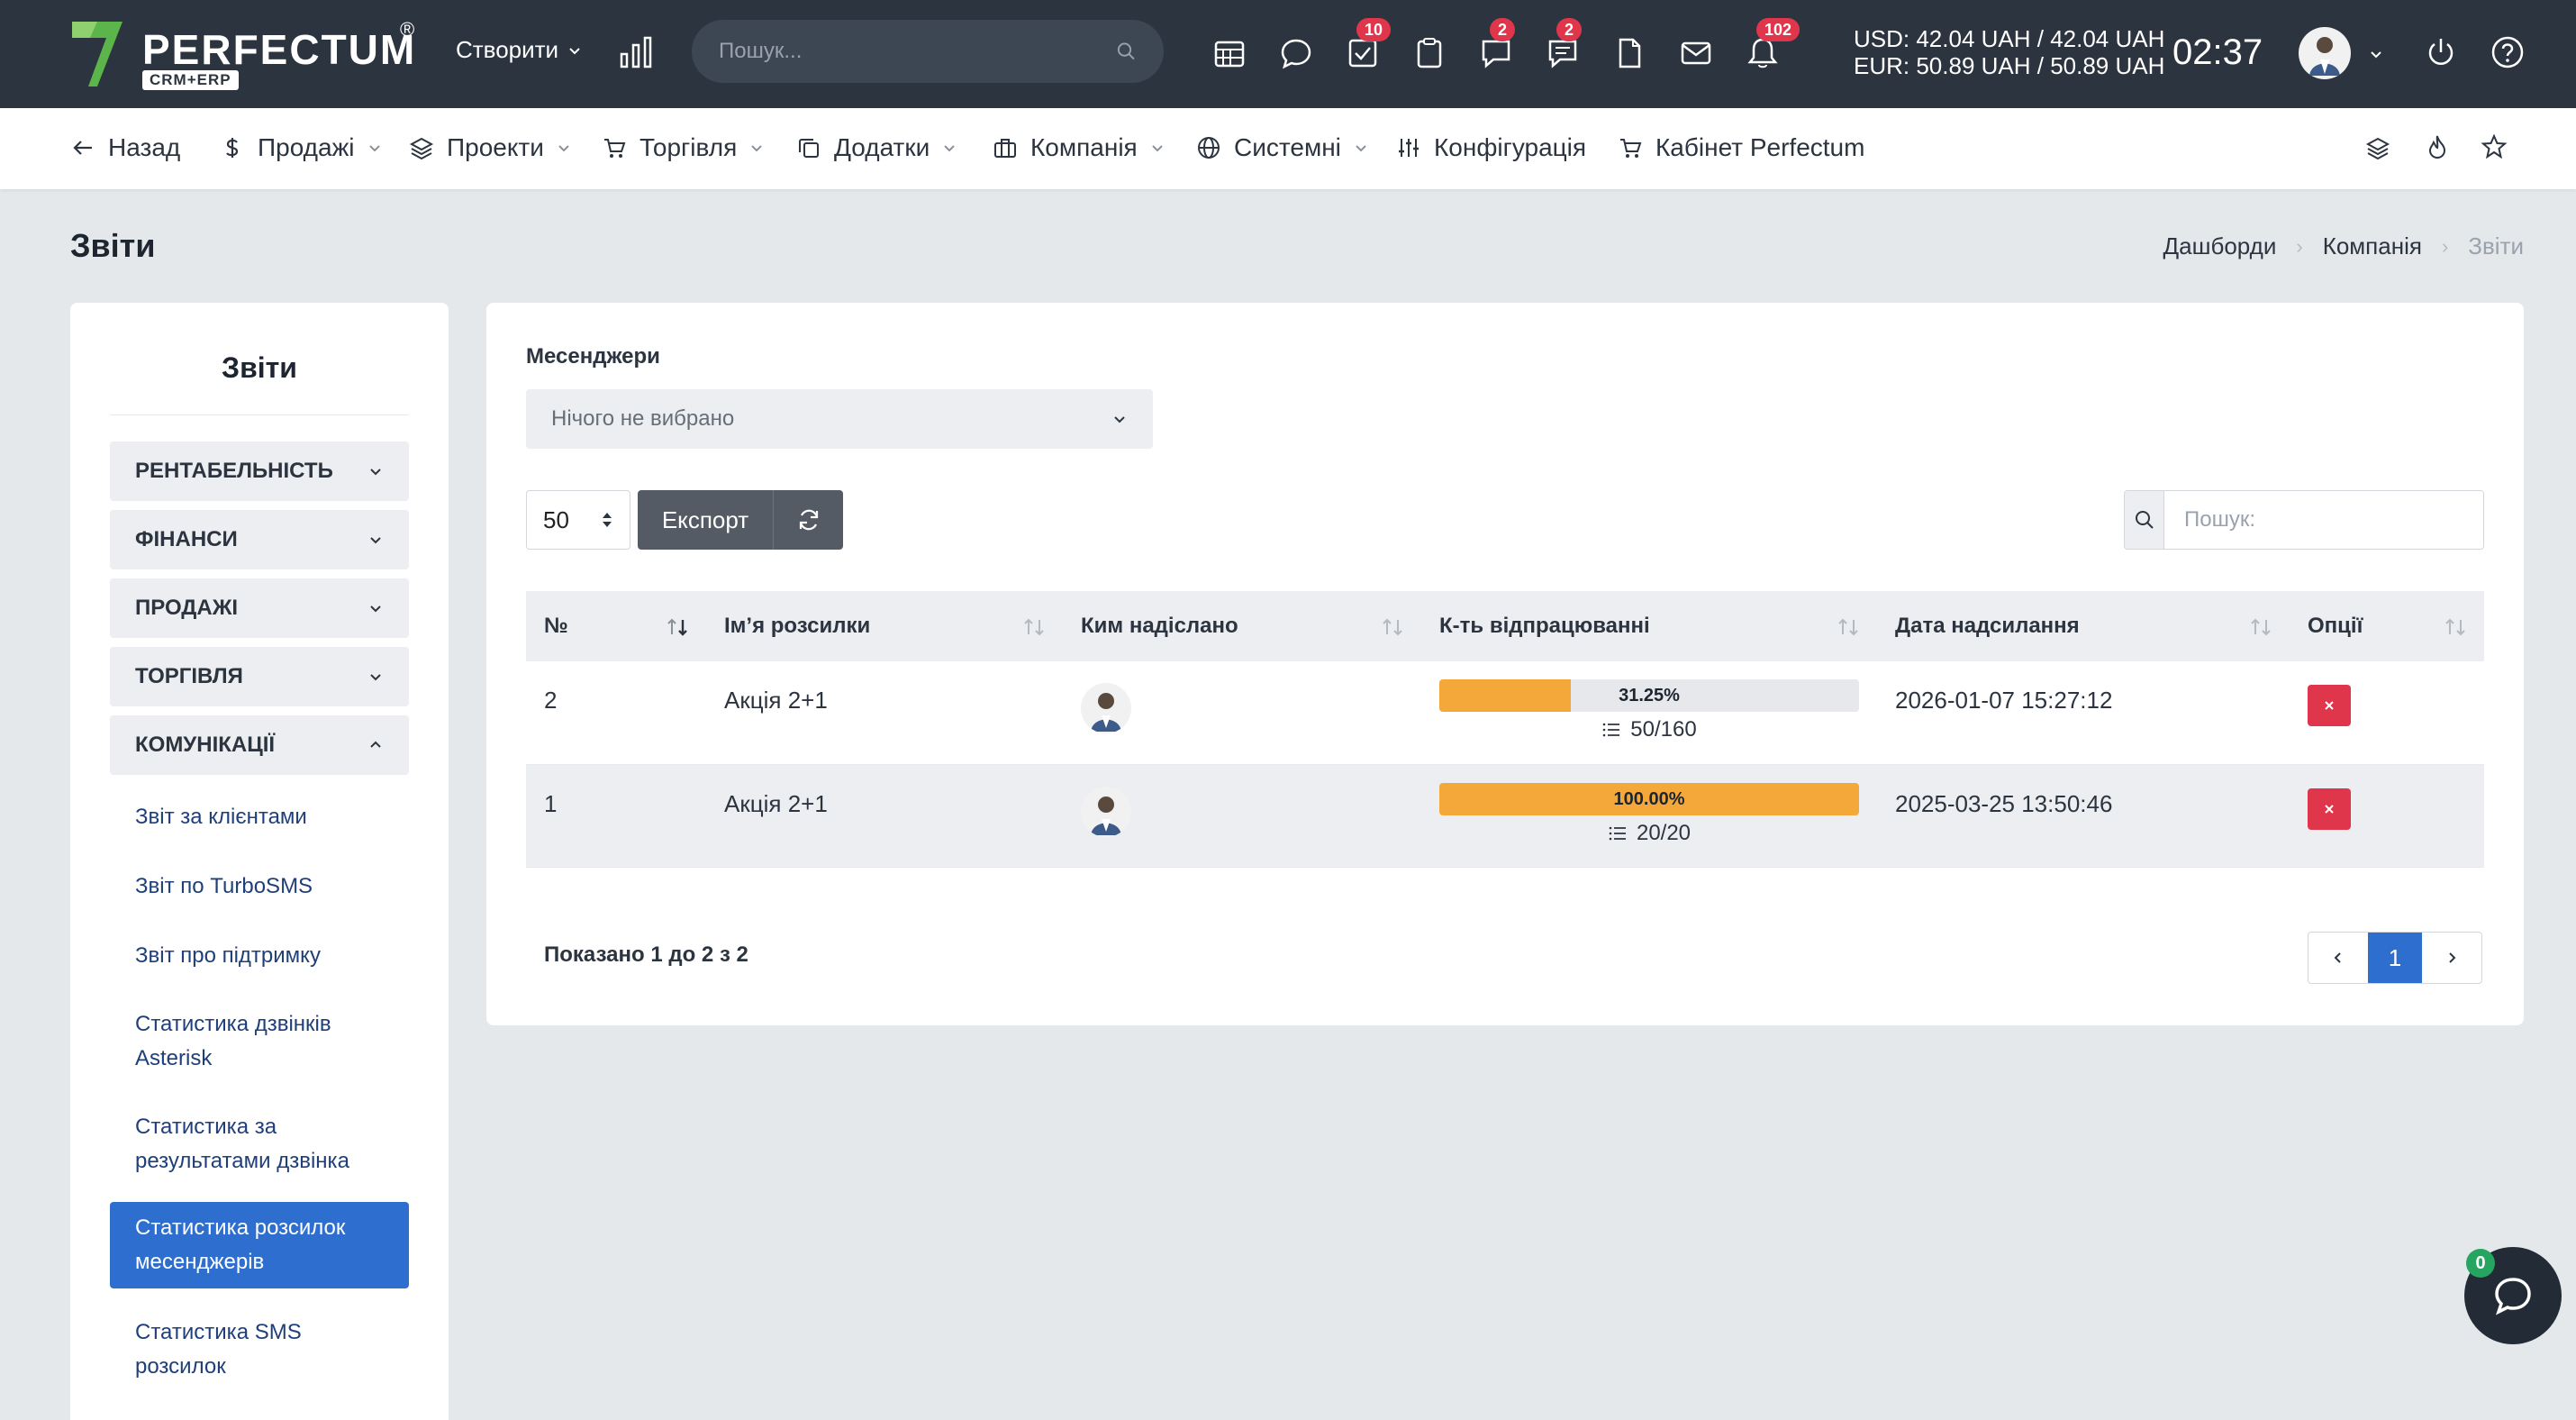 This screenshot has height=1420, width=2576. What do you see at coordinates (2437, 147) in the screenshot?
I see `fire-icon` at bounding box center [2437, 147].